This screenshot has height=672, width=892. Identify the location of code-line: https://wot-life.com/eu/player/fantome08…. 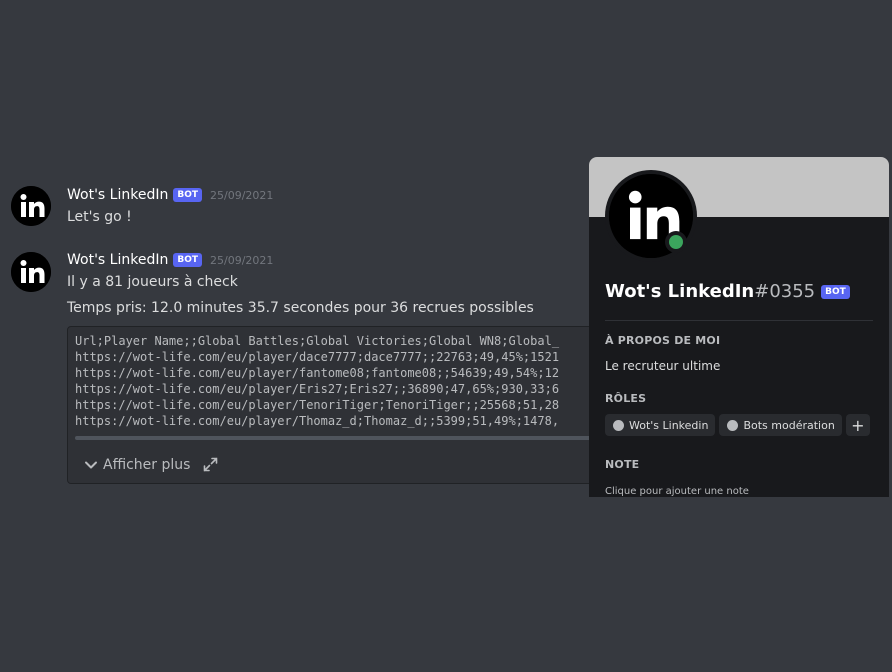
(317, 373).